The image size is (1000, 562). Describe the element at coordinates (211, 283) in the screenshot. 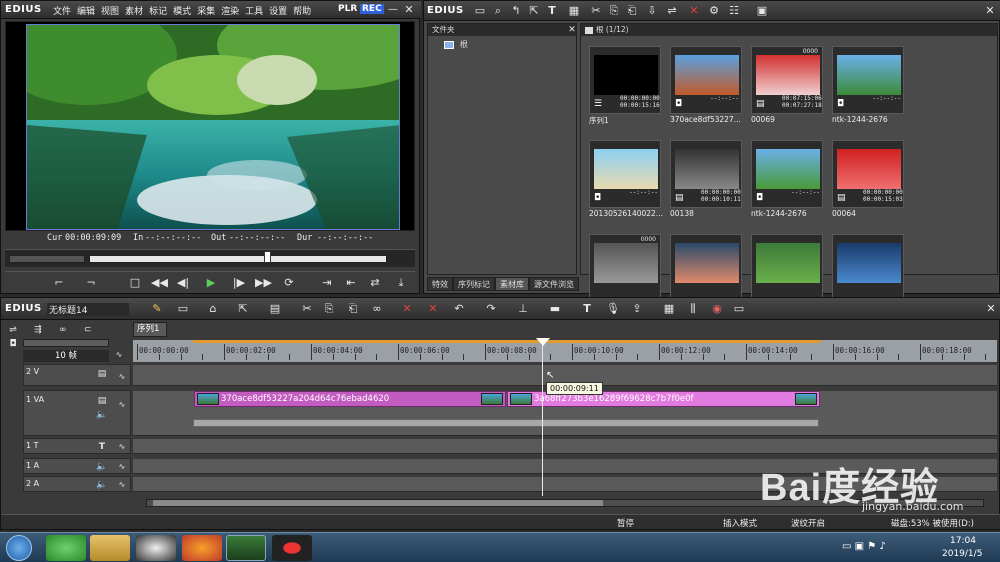

I see `play-icon: ▶` at that location.